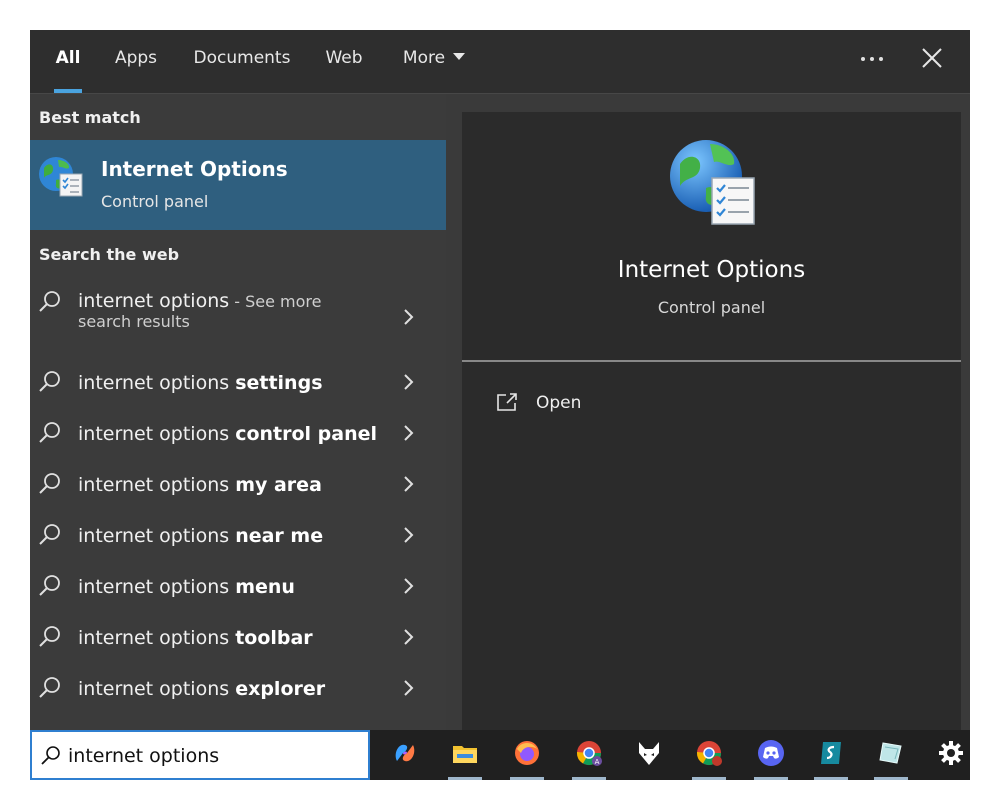  Describe the element at coordinates (68, 58) in the screenshot. I see `tab-label: All` at that location.